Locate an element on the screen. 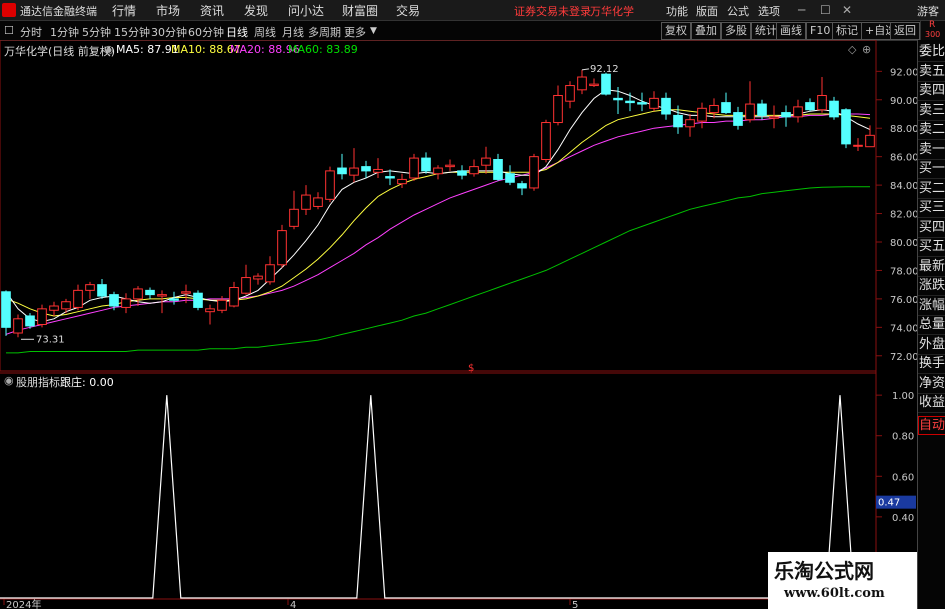 Image resolution: width=945 pixels, height=609 pixels. menu-function: 功能 is located at coordinates (677, 11).